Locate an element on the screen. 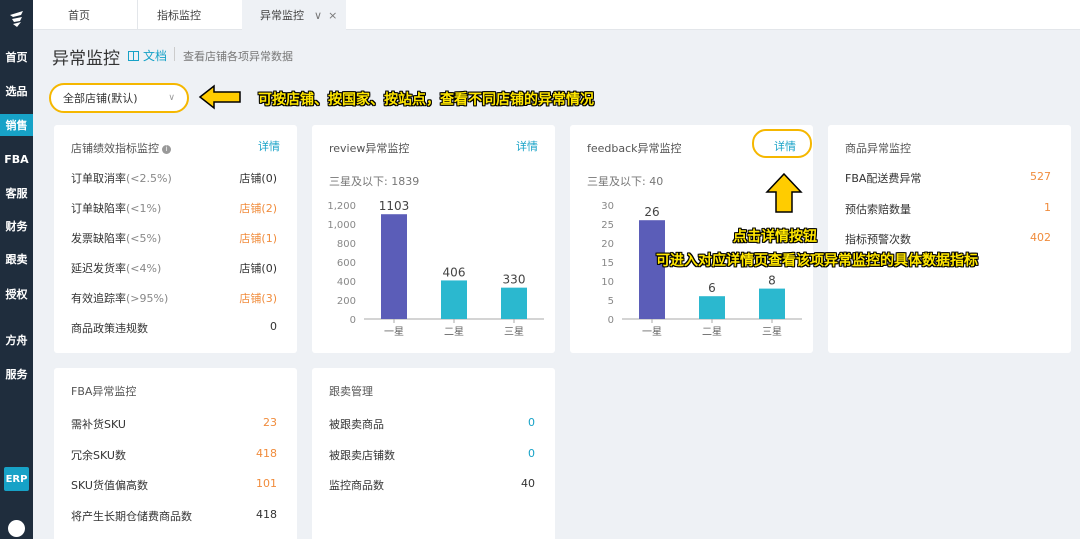 Image resolution: width=1080 pixels, height=539 pixels. row-label-text: FBA配送费异常 is located at coordinates (883, 178).